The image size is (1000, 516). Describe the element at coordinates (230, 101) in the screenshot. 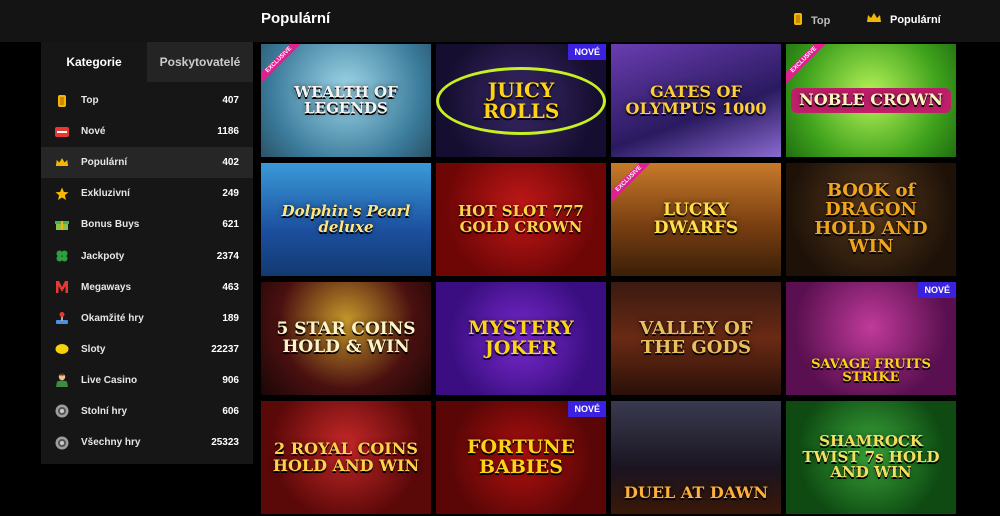

I see `sidebar-item-count: 407` at that location.